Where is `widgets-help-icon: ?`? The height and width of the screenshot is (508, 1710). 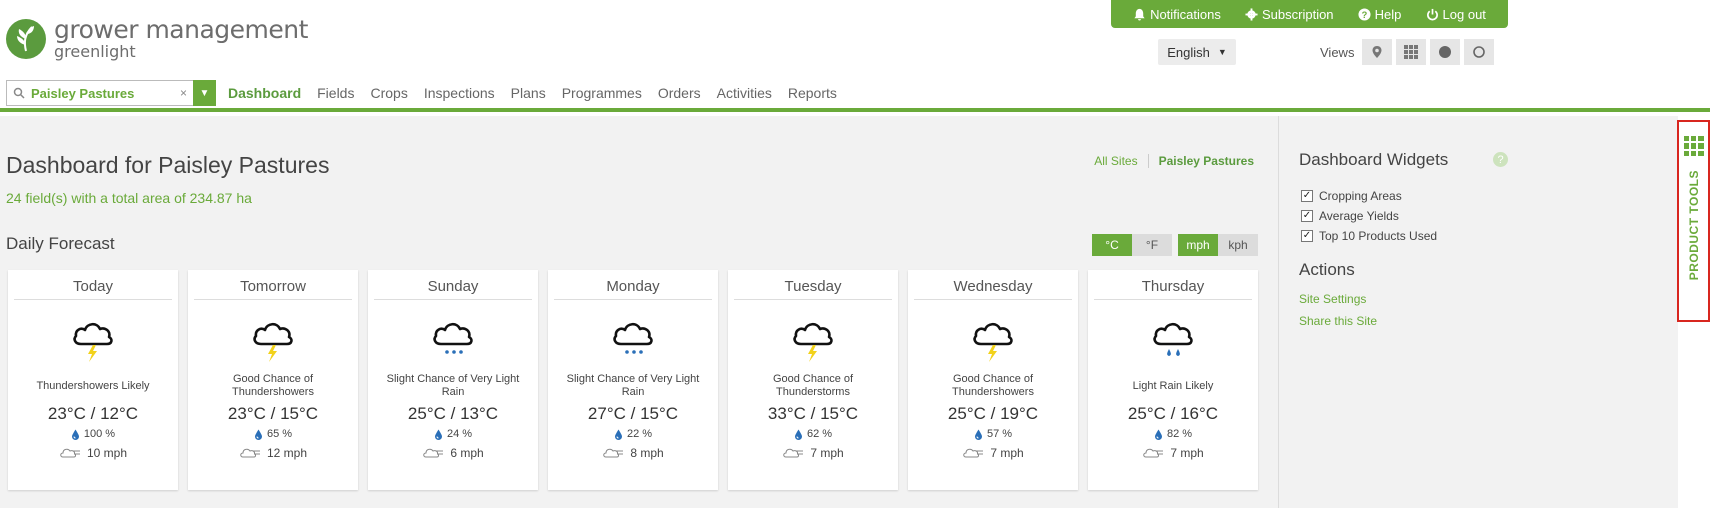
widgets-help-icon: ? is located at coordinates (1500, 159).